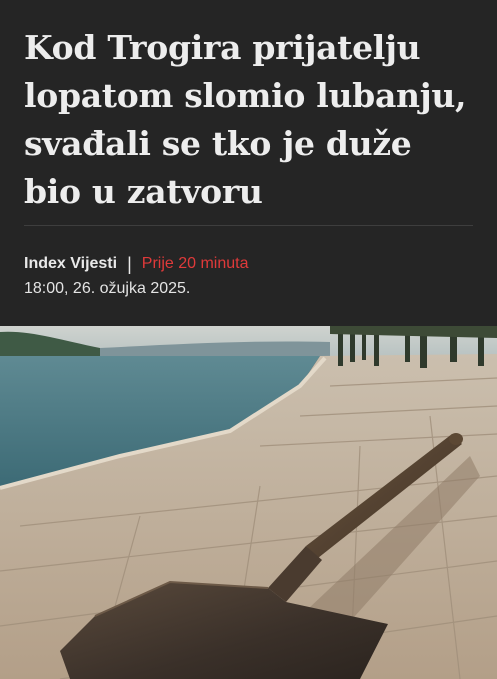 Image resolution: width=497 pixels, height=679 pixels. What do you see at coordinates (136, 264) in the screenshot?
I see `article-meta: Index Vijesti | Prije 20 minuta` at bounding box center [136, 264].